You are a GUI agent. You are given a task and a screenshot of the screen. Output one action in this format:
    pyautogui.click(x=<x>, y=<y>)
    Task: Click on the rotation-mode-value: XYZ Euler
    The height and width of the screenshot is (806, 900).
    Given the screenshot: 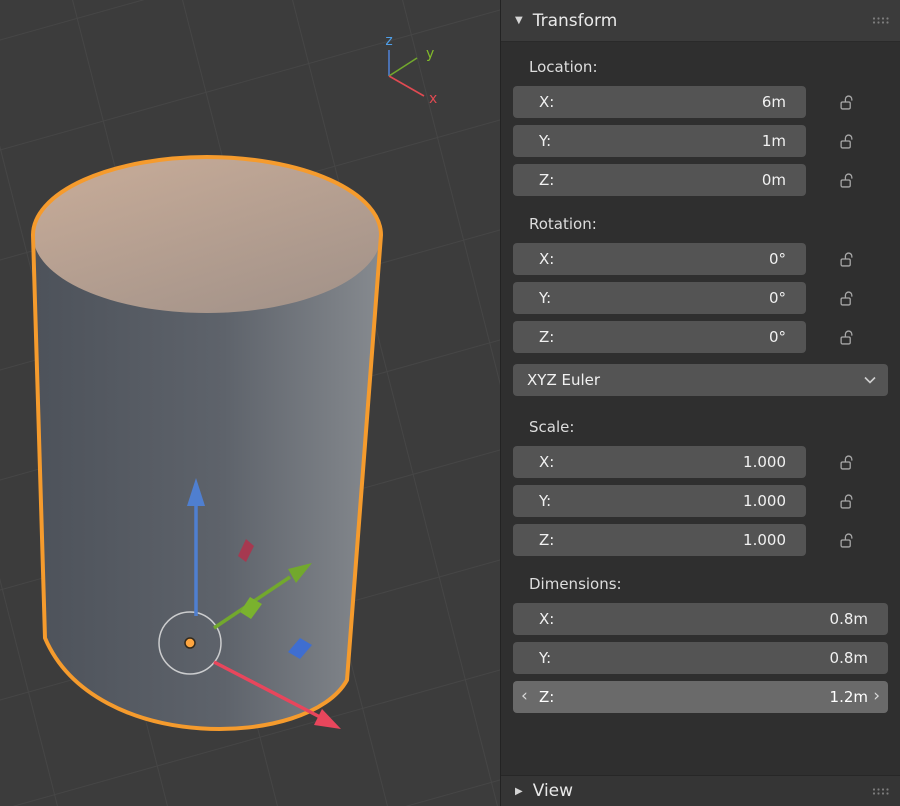 What is the action you would take?
    pyautogui.click(x=564, y=380)
    